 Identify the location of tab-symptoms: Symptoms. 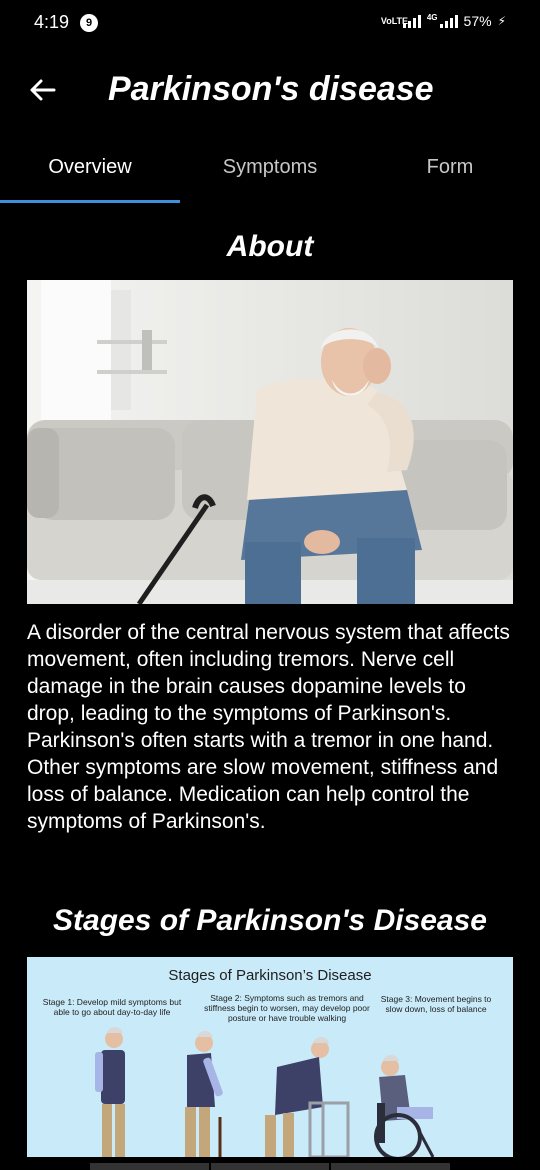
(270, 167).